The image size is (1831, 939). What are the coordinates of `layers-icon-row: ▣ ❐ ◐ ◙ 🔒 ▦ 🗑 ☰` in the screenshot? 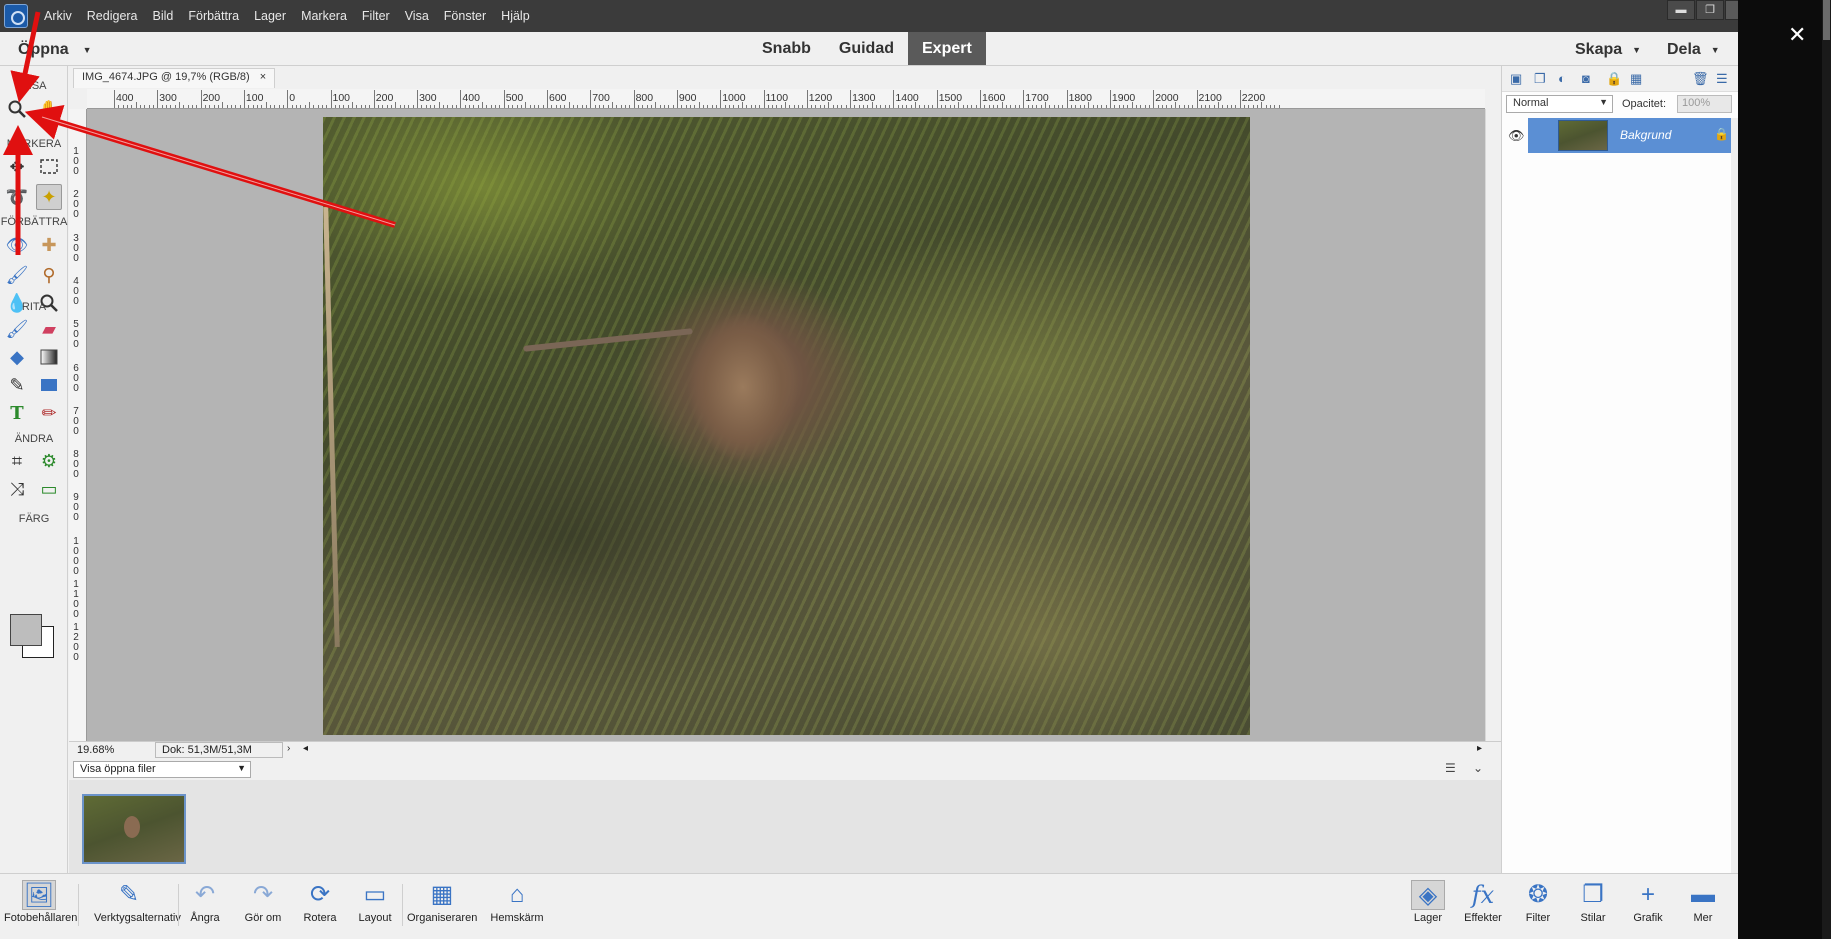 It's located at (1620, 79).